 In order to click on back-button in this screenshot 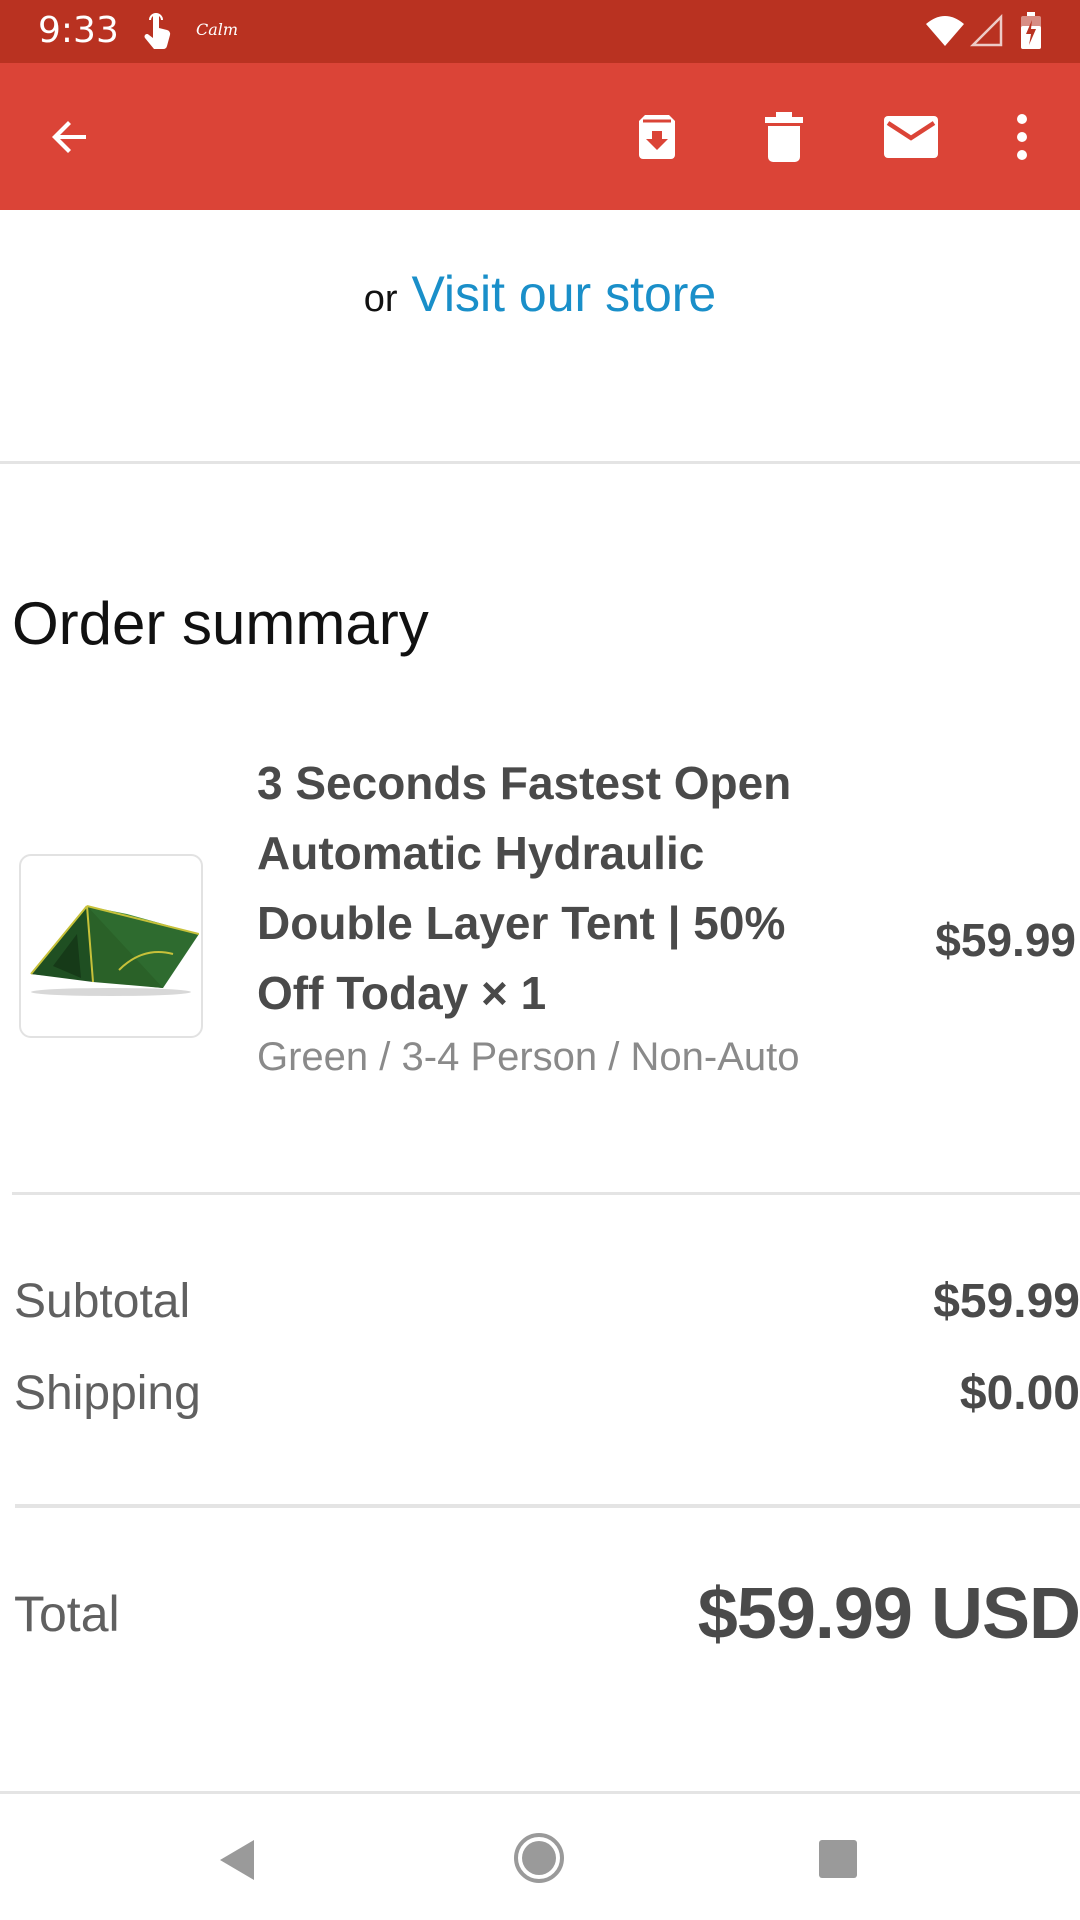, I will do `click(70, 137)`.